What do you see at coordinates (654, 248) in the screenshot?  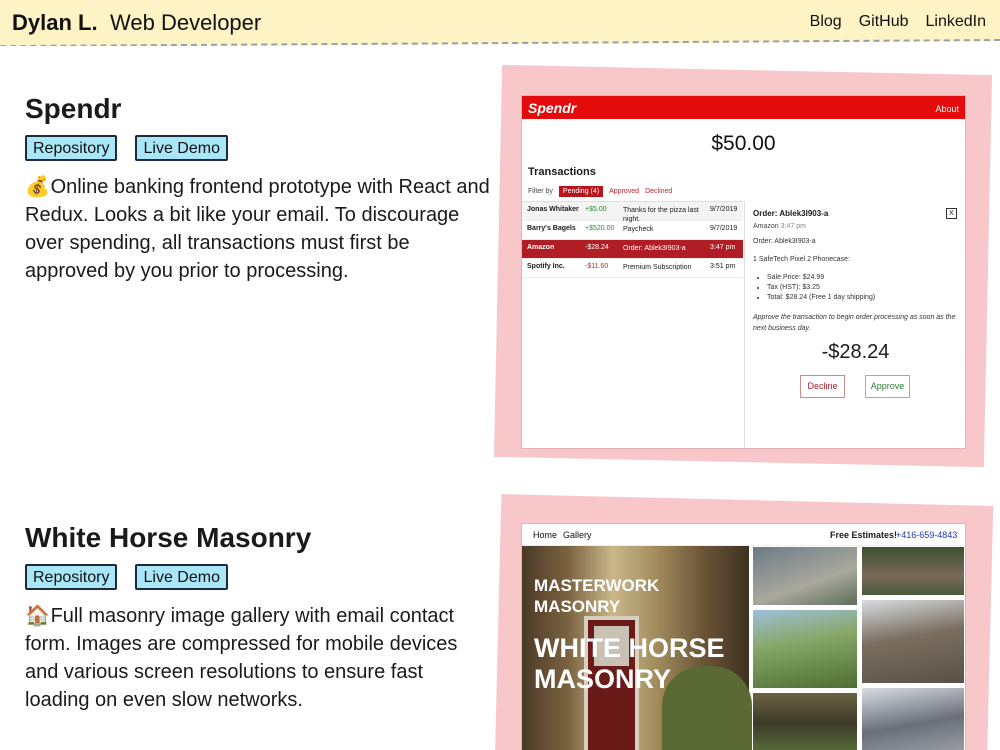 I see `tx-desc: Order: Ablek3I903-a` at bounding box center [654, 248].